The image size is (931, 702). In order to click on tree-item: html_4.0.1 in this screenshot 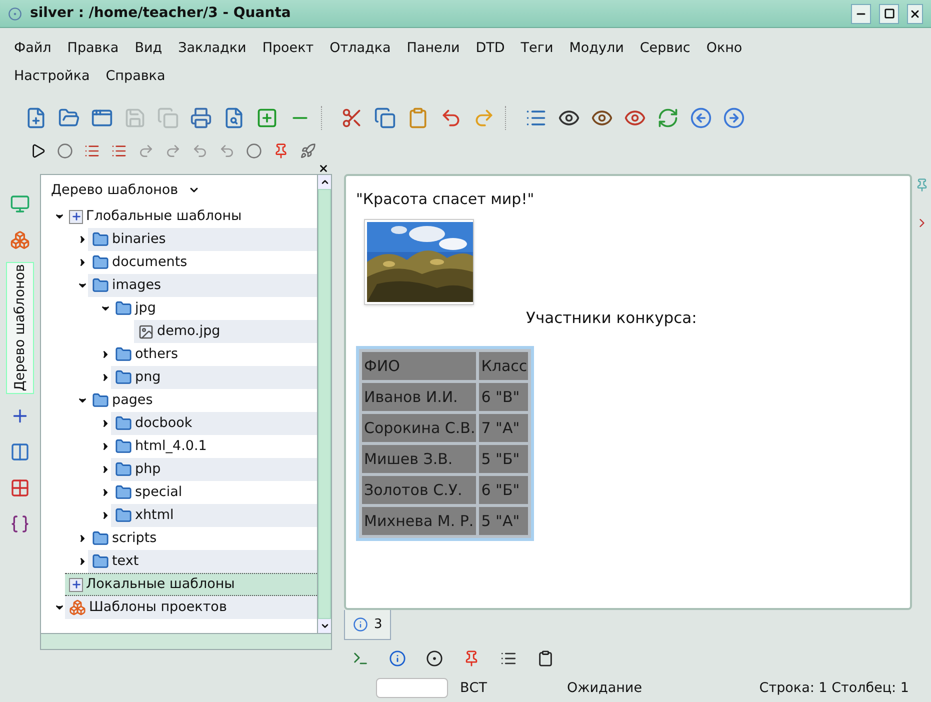, I will do `click(214, 446)`.